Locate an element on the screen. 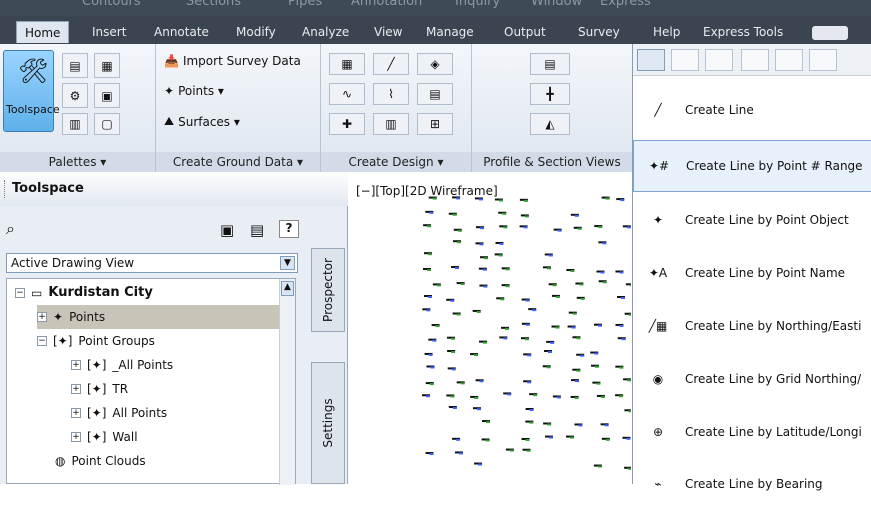  profile-view-icon: ▤ is located at coordinates (550, 64).